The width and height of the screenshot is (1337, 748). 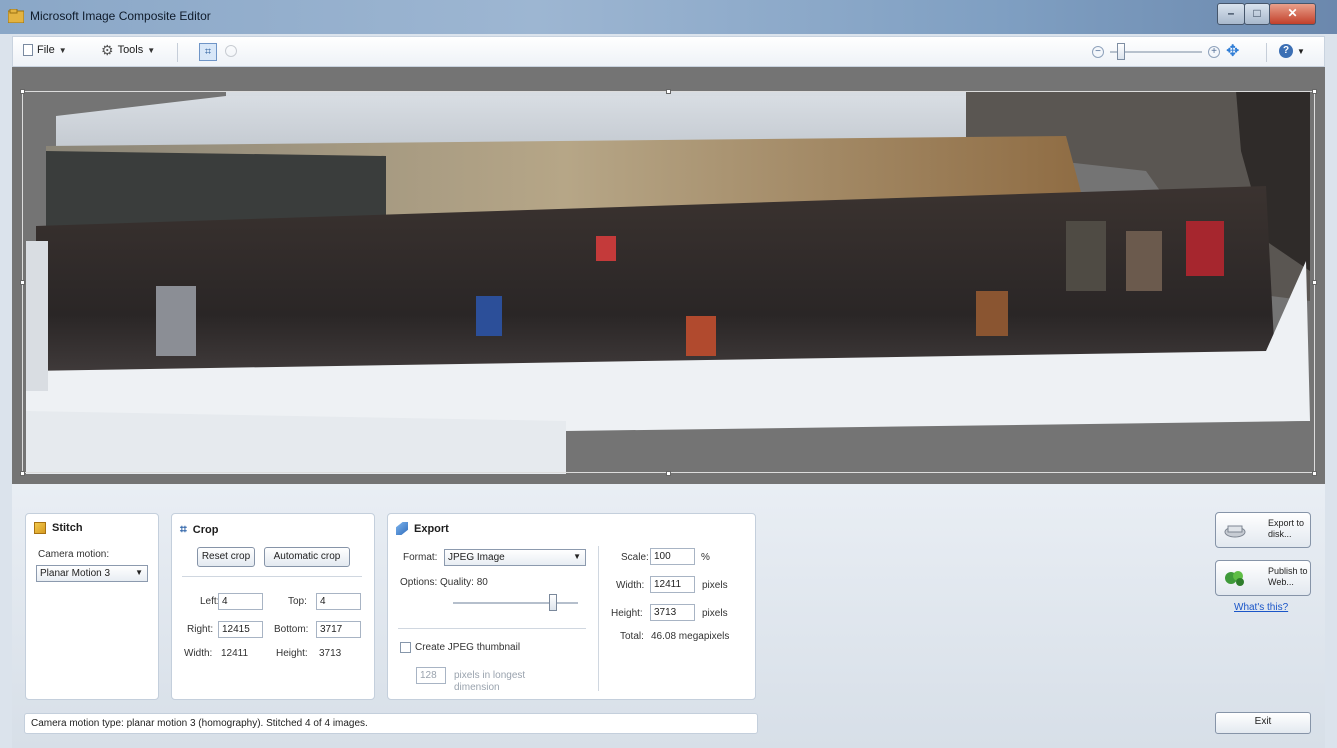 What do you see at coordinates (1232, 52) in the screenshot?
I see `fit-to-window-icon: ✥` at bounding box center [1232, 52].